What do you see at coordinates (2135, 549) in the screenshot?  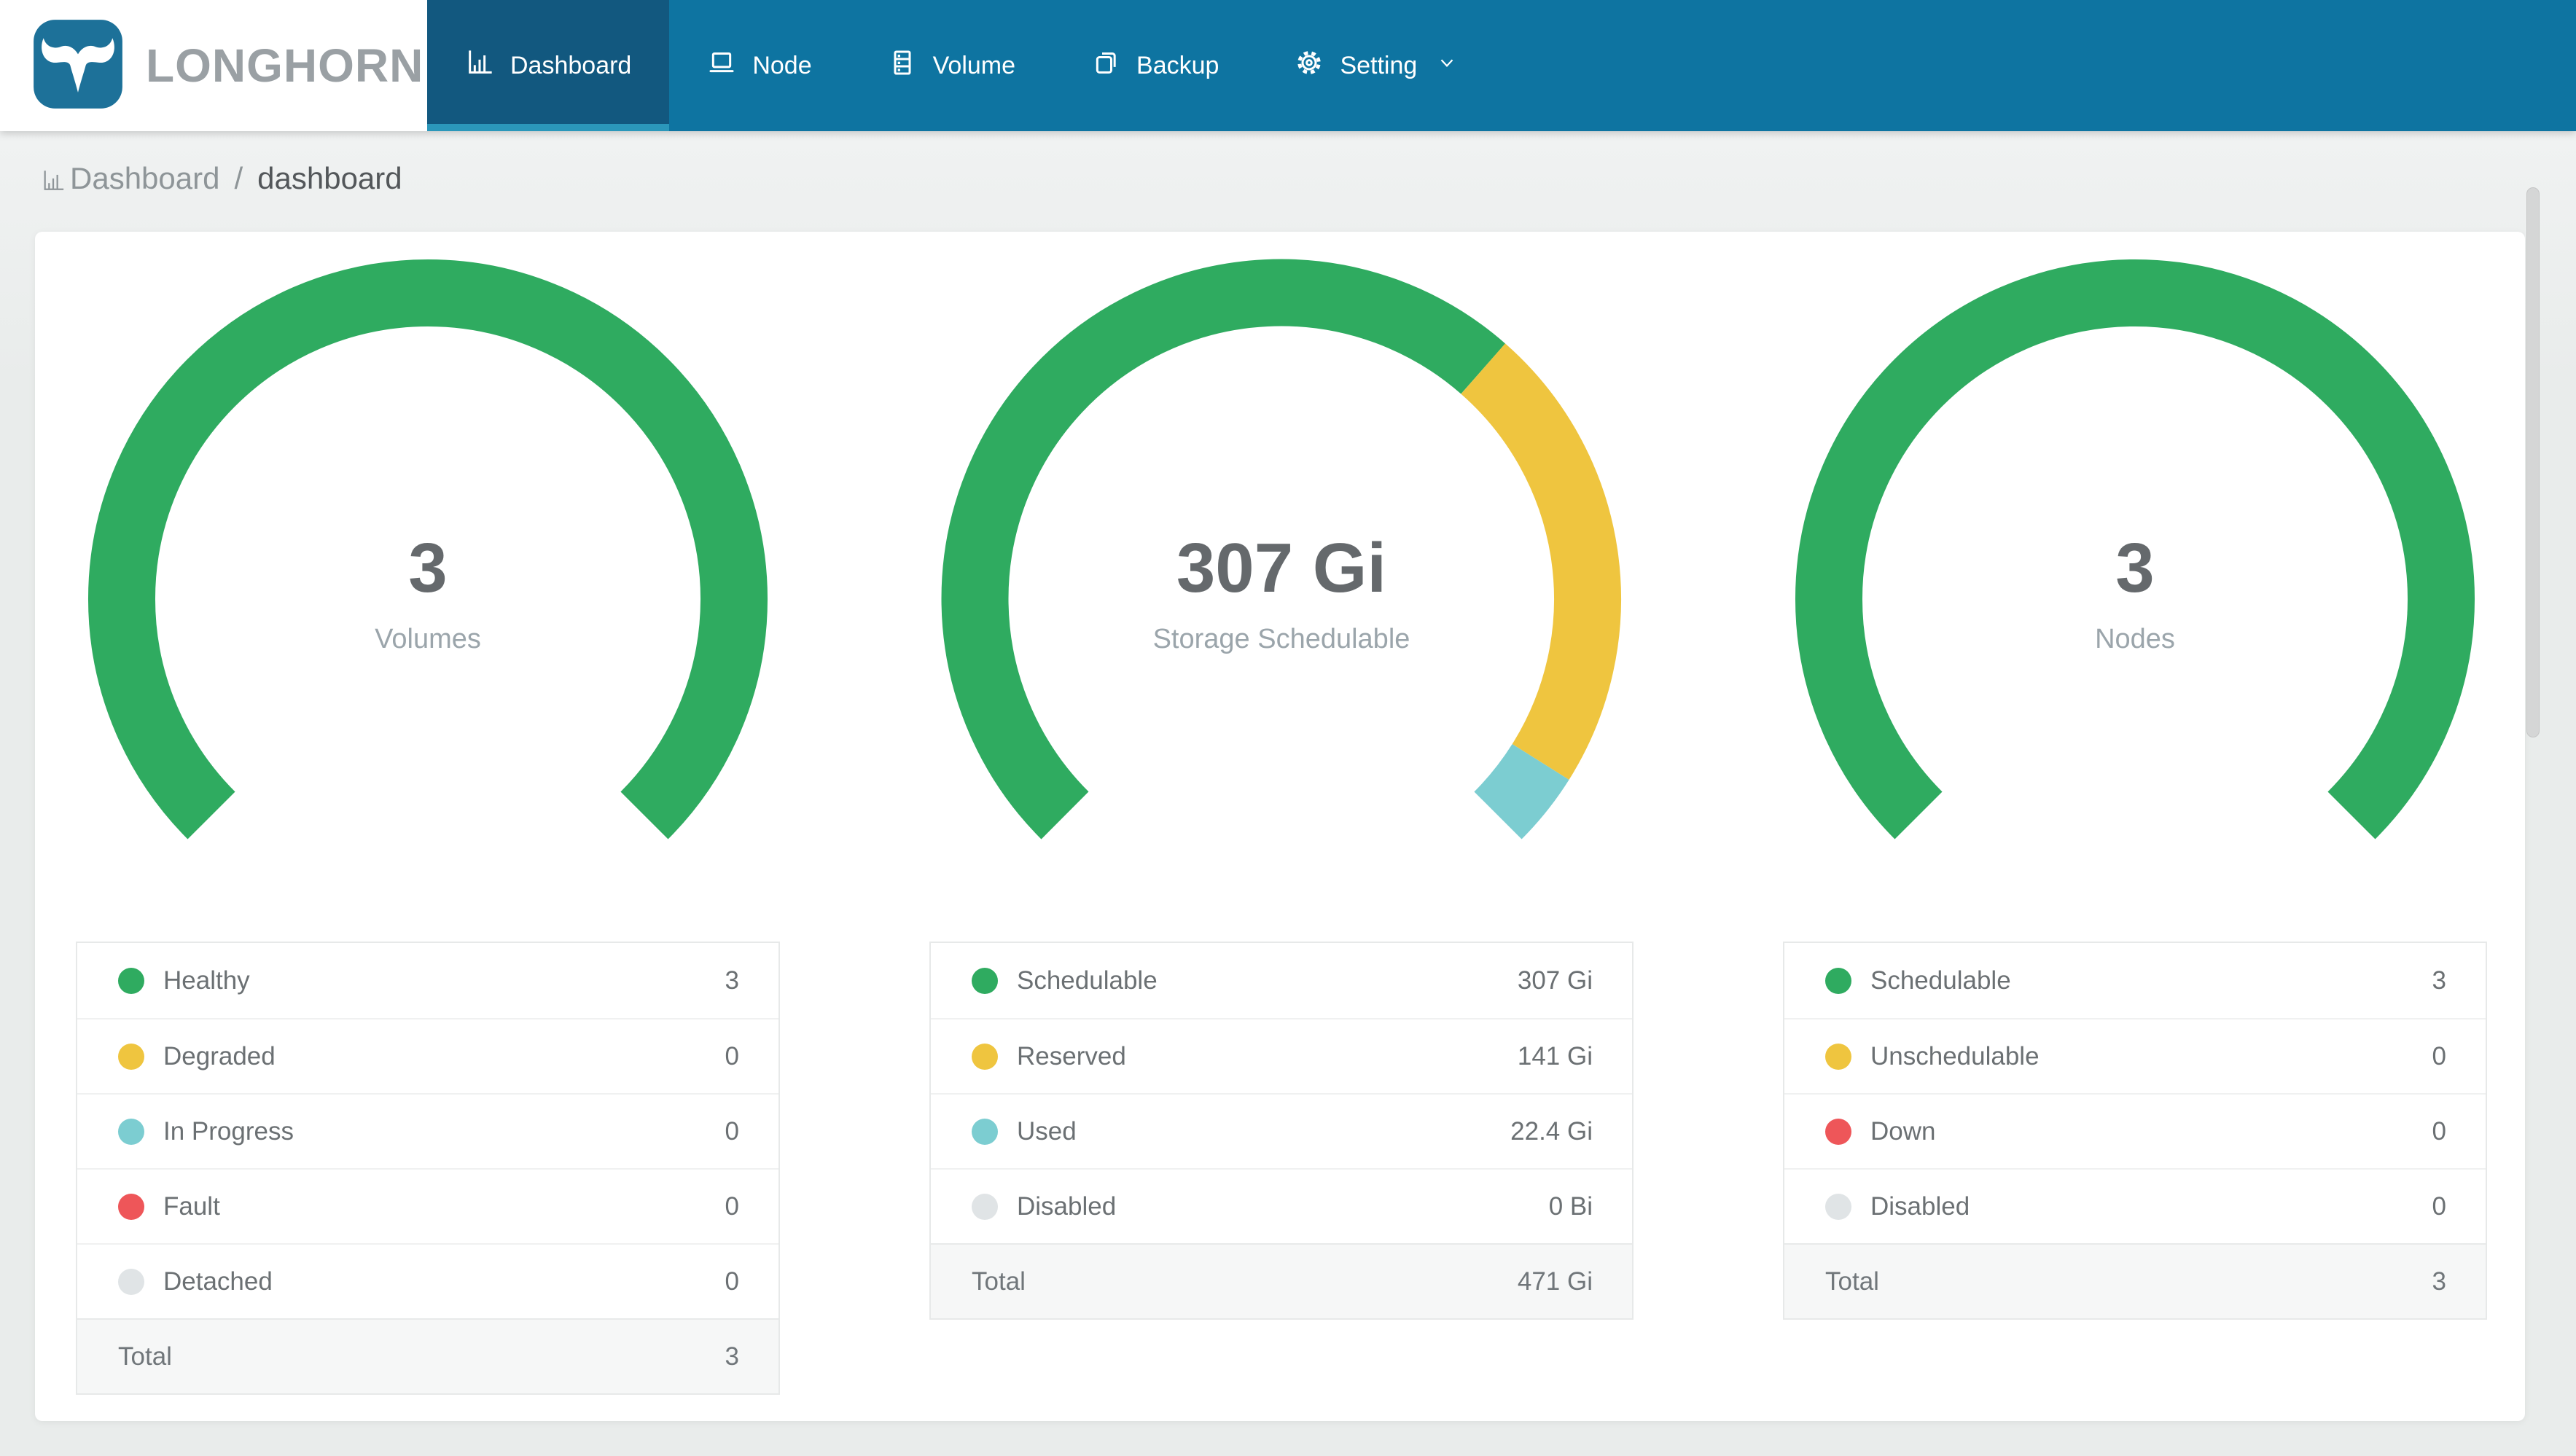 I see `nodes-gauge-chart` at bounding box center [2135, 549].